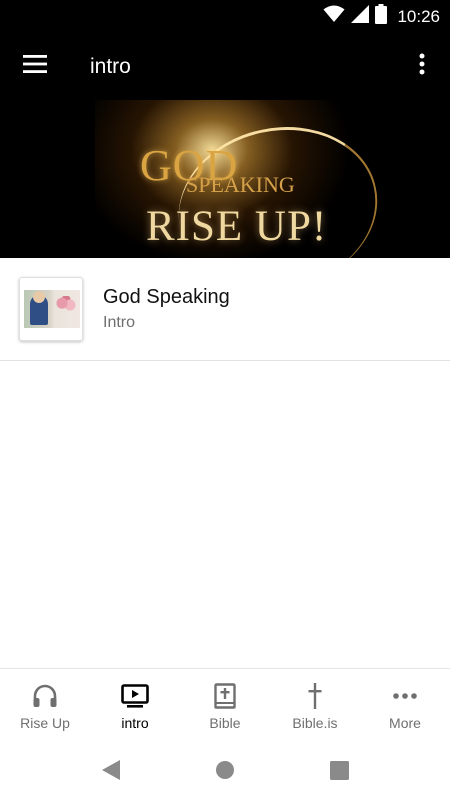 This screenshot has width=450, height=800. I want to click on nav-label: More, so click(405, 723).